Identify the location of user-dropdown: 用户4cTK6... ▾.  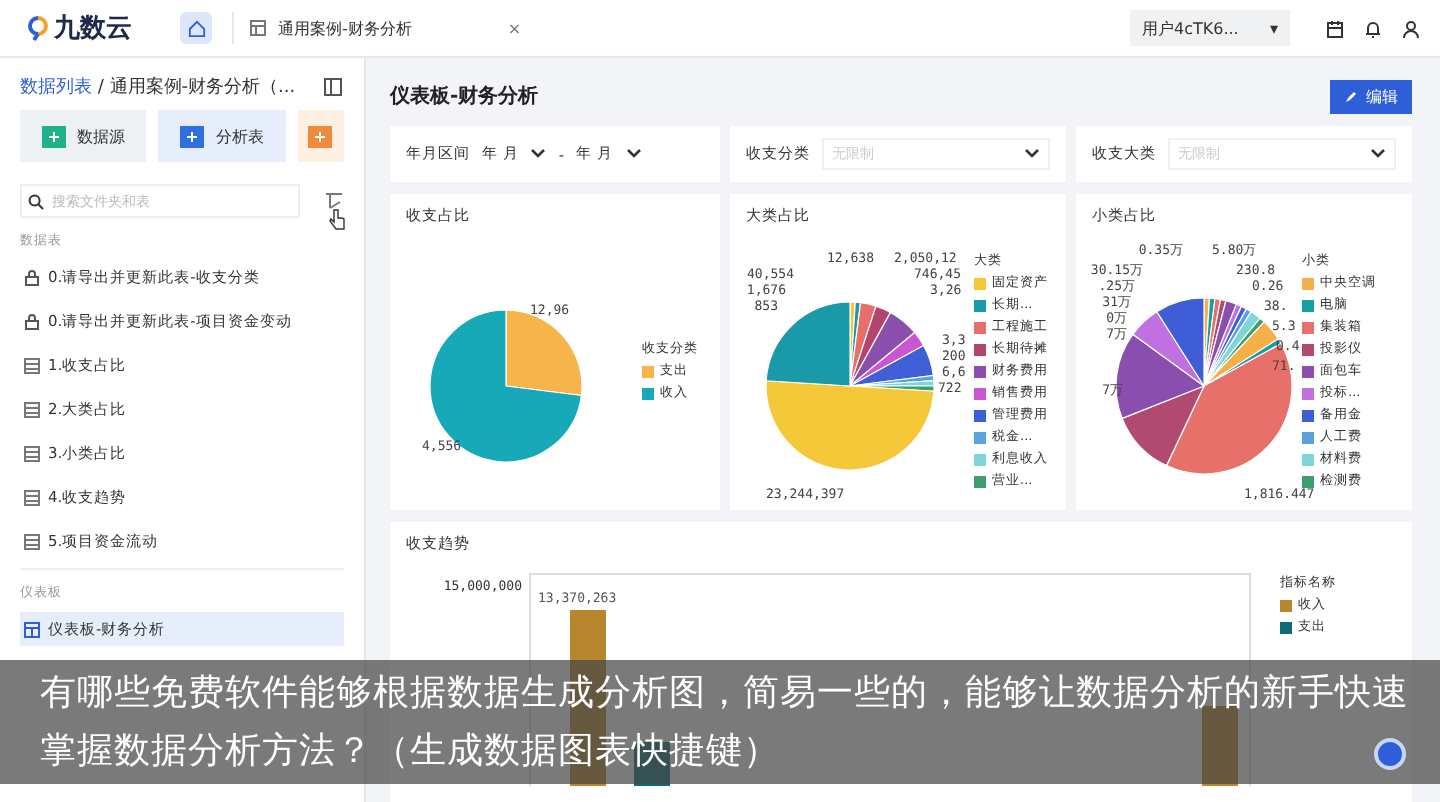
(1210, 28).